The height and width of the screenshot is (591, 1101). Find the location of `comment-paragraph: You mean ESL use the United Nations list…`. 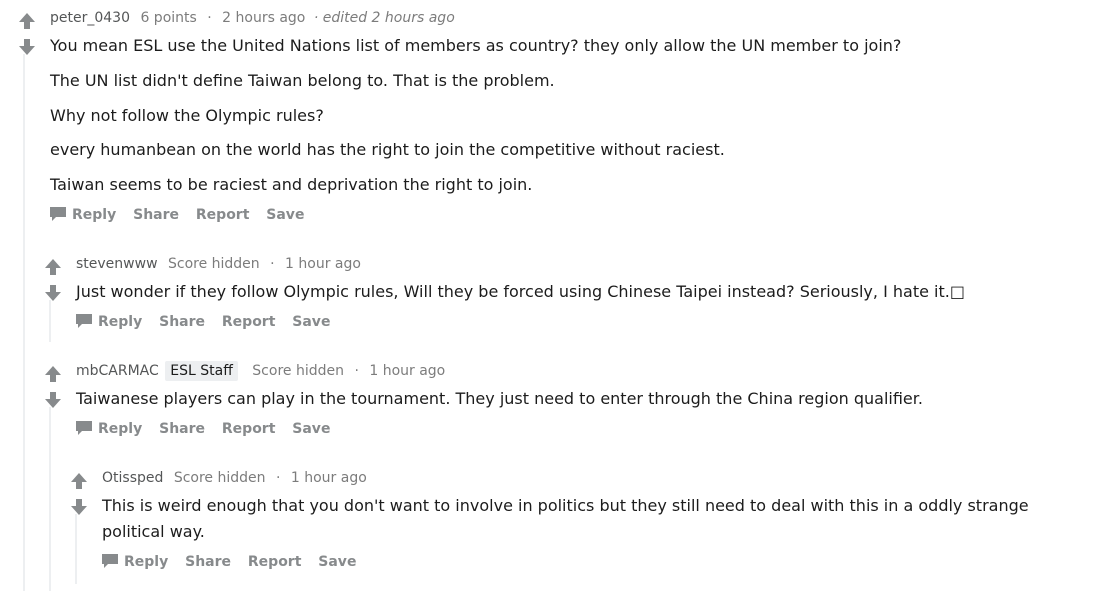

comment-paragraph: You mean ESL use the United Nations list… is located at coordinates (476, 45).